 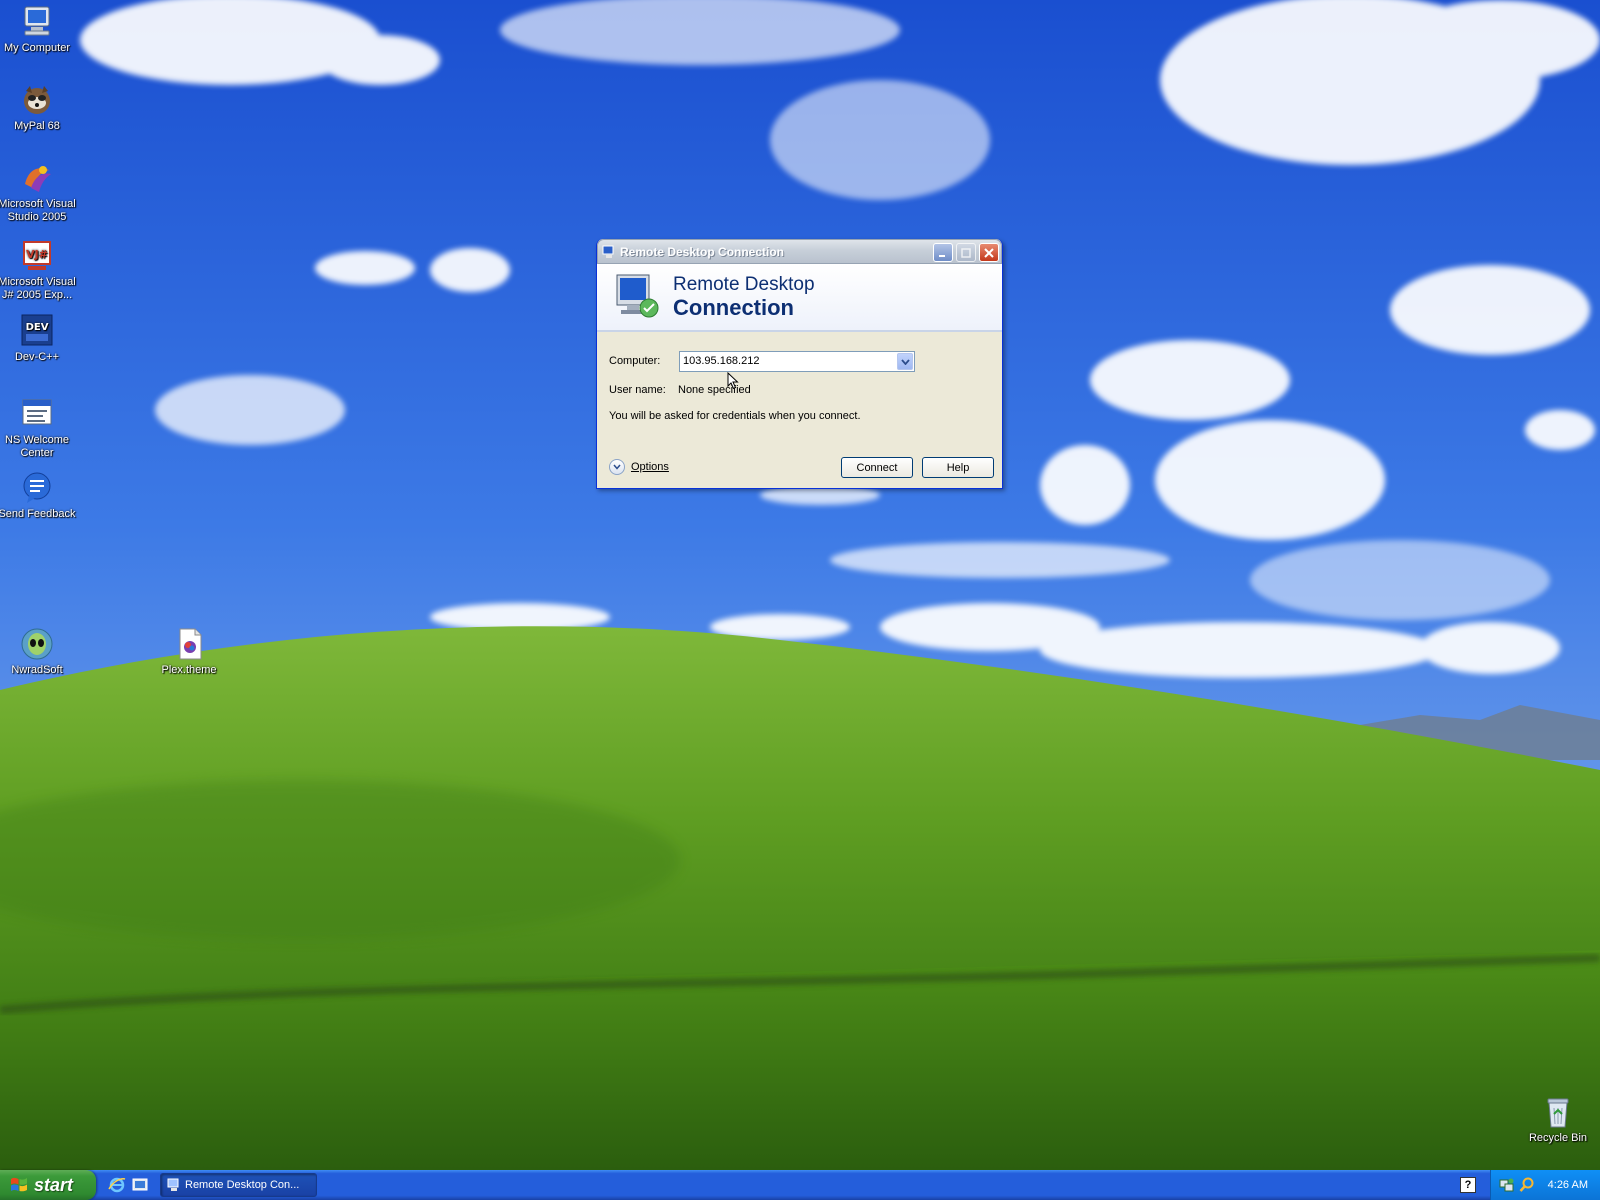 What do you see at coordinates (877, 467) in the screenshot?
I see `connect-button: Connect` at bounding box center [877, 467].